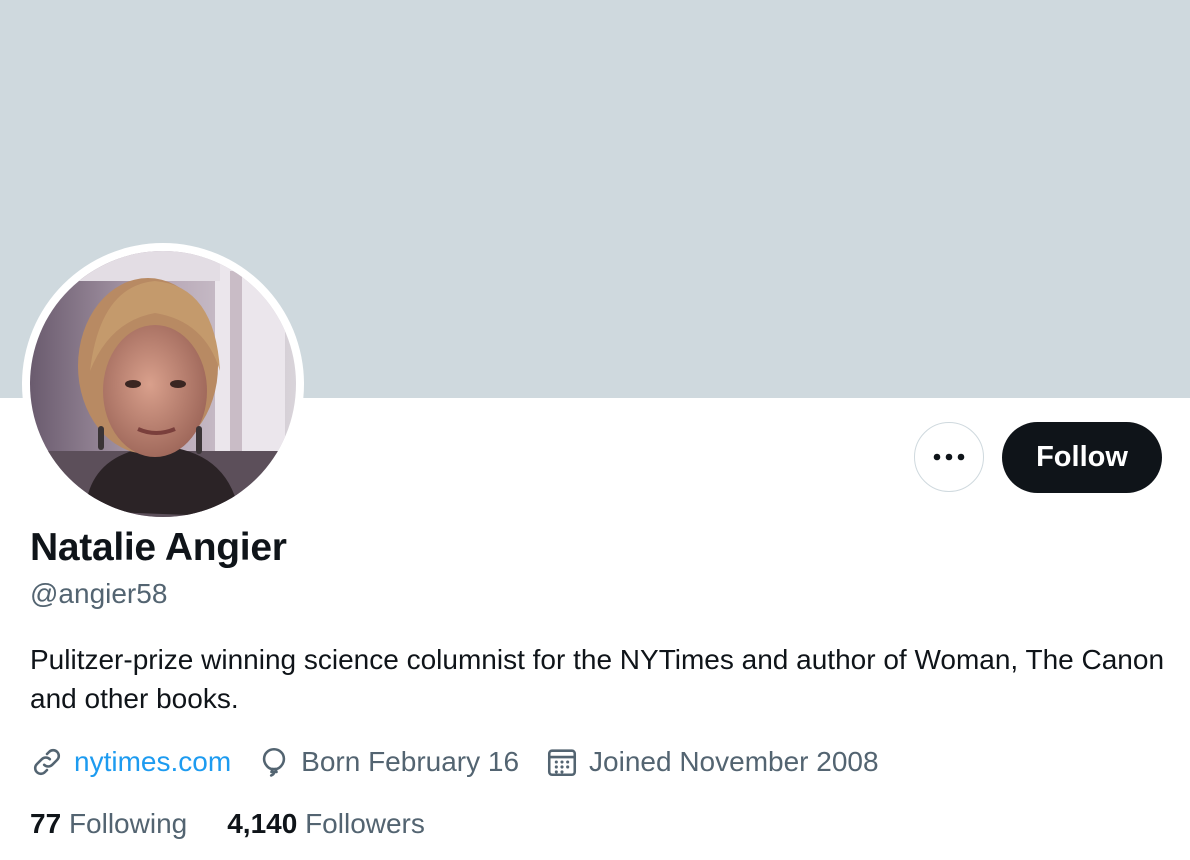 This screenshot has height=860, width=1190. Describe the element at coordinates (152, 762) in the screenshot. I see `website-link: nytimes.com` at that location.